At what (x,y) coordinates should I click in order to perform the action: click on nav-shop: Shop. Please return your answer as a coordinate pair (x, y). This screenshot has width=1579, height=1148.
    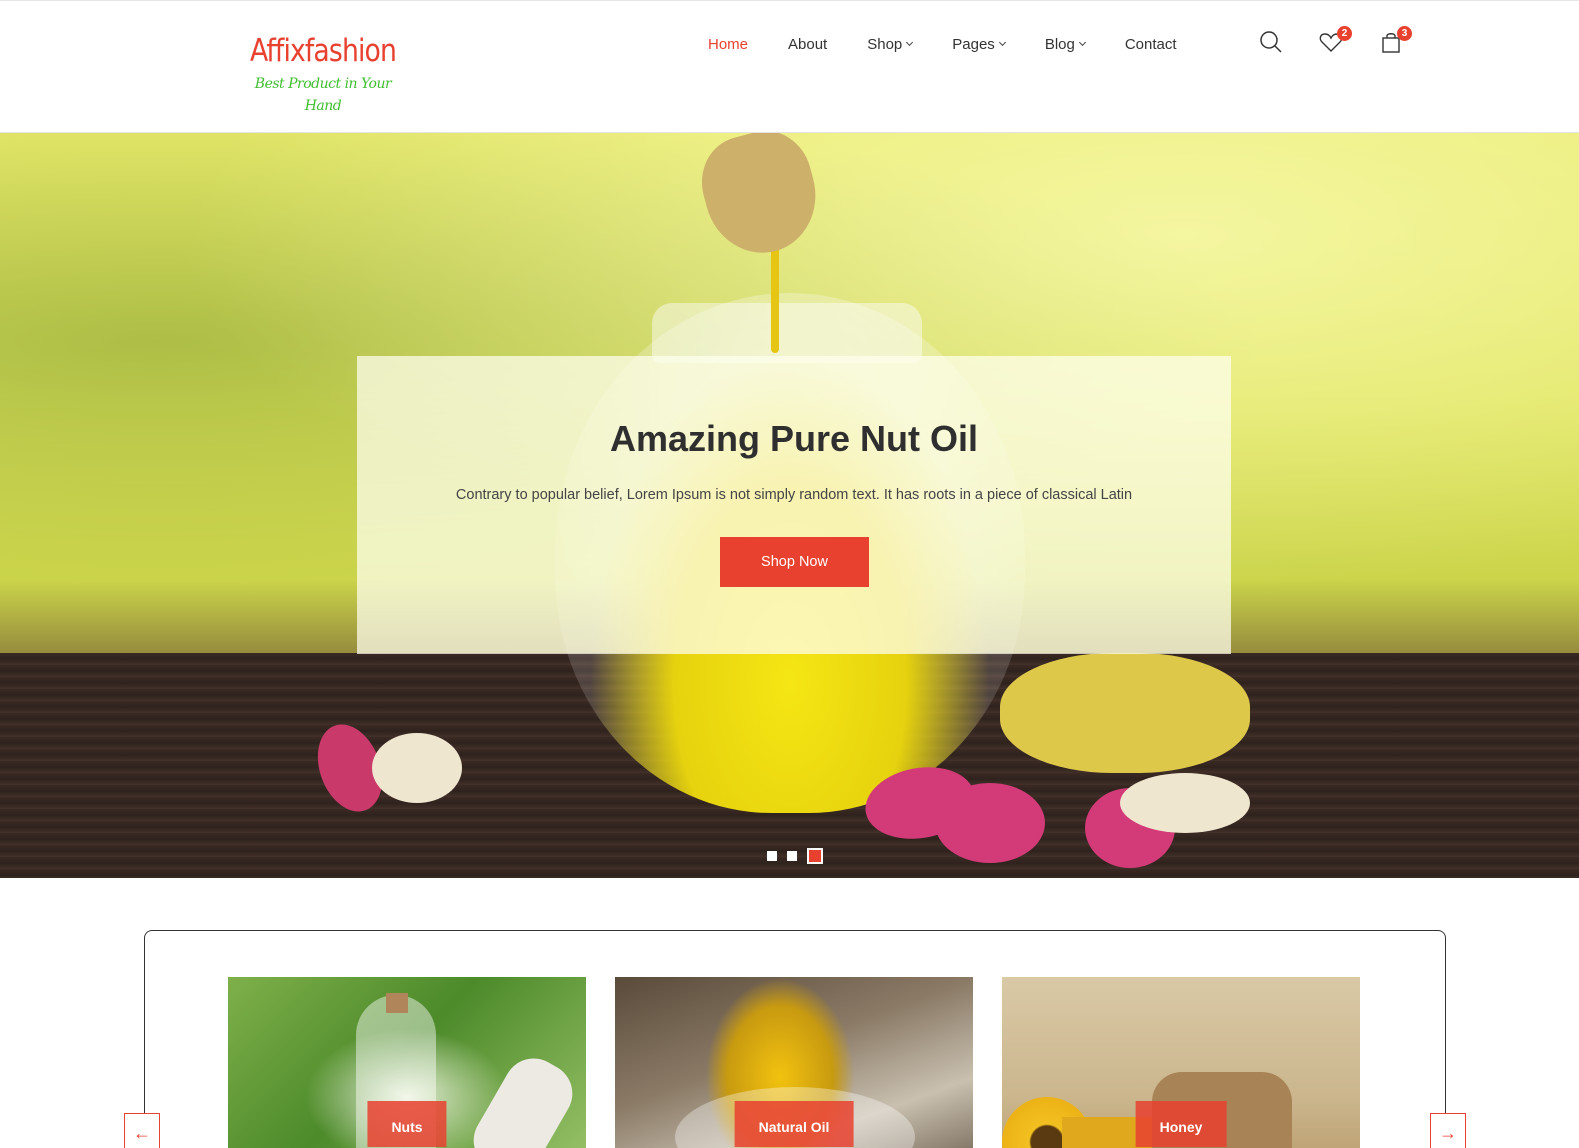
    Looking at the image, I should click on (890, 44).